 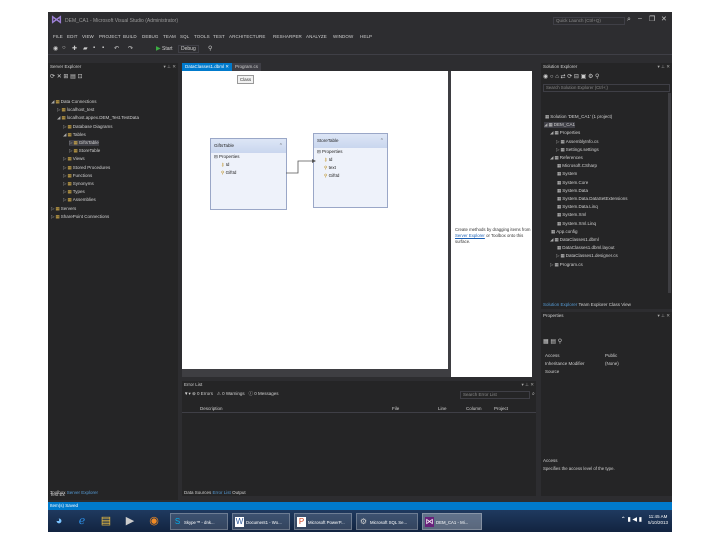 What do you see at coordinates (85, 48) in the screenshot?
I see `open-icon: ▰` at bounding box center [85, 48].